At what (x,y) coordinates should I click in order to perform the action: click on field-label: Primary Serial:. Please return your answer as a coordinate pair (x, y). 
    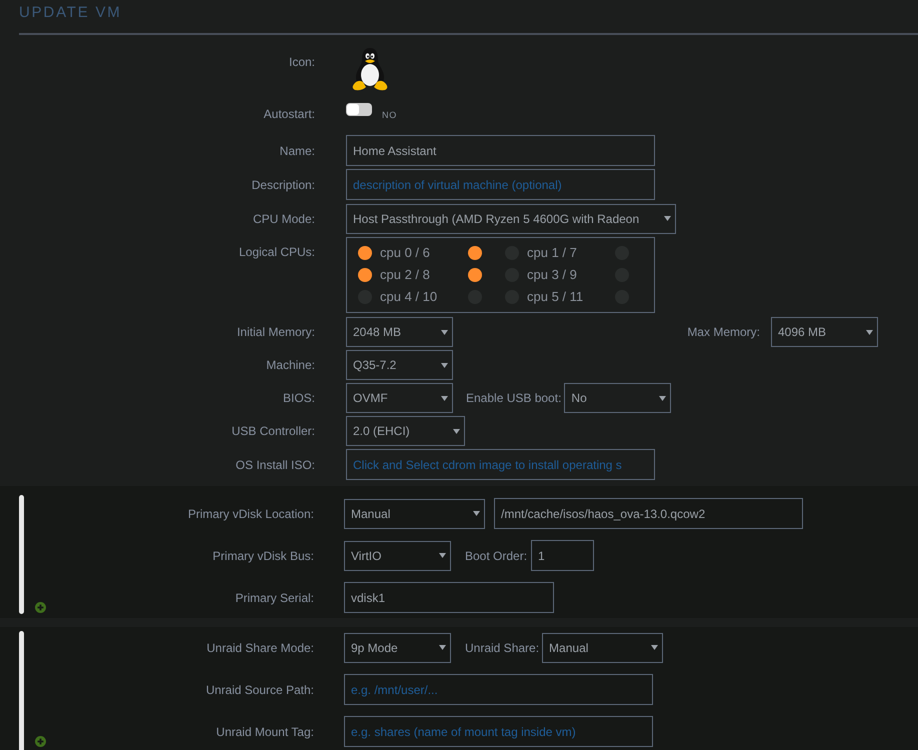
    Looking at the image, I should click on (274, 598).